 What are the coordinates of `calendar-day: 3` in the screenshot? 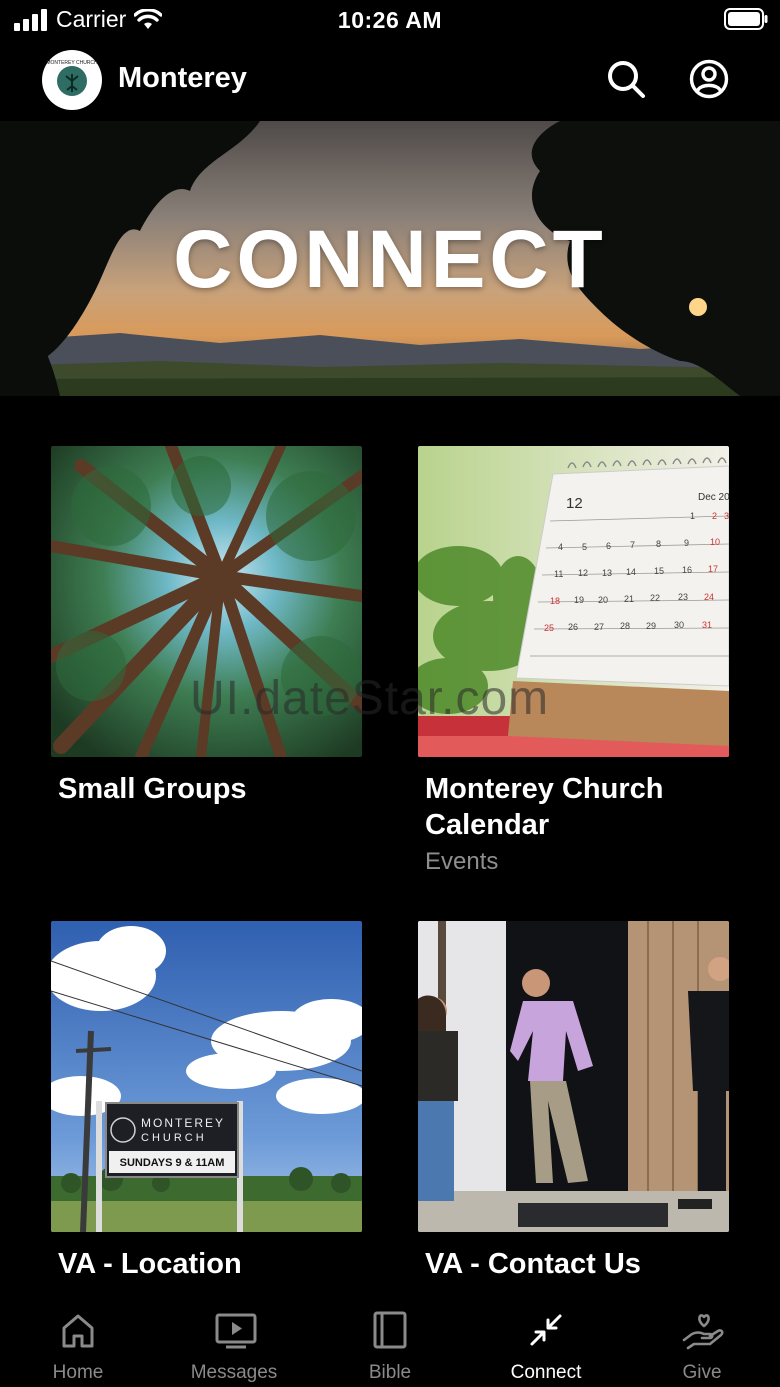 It's located at (726, 516).